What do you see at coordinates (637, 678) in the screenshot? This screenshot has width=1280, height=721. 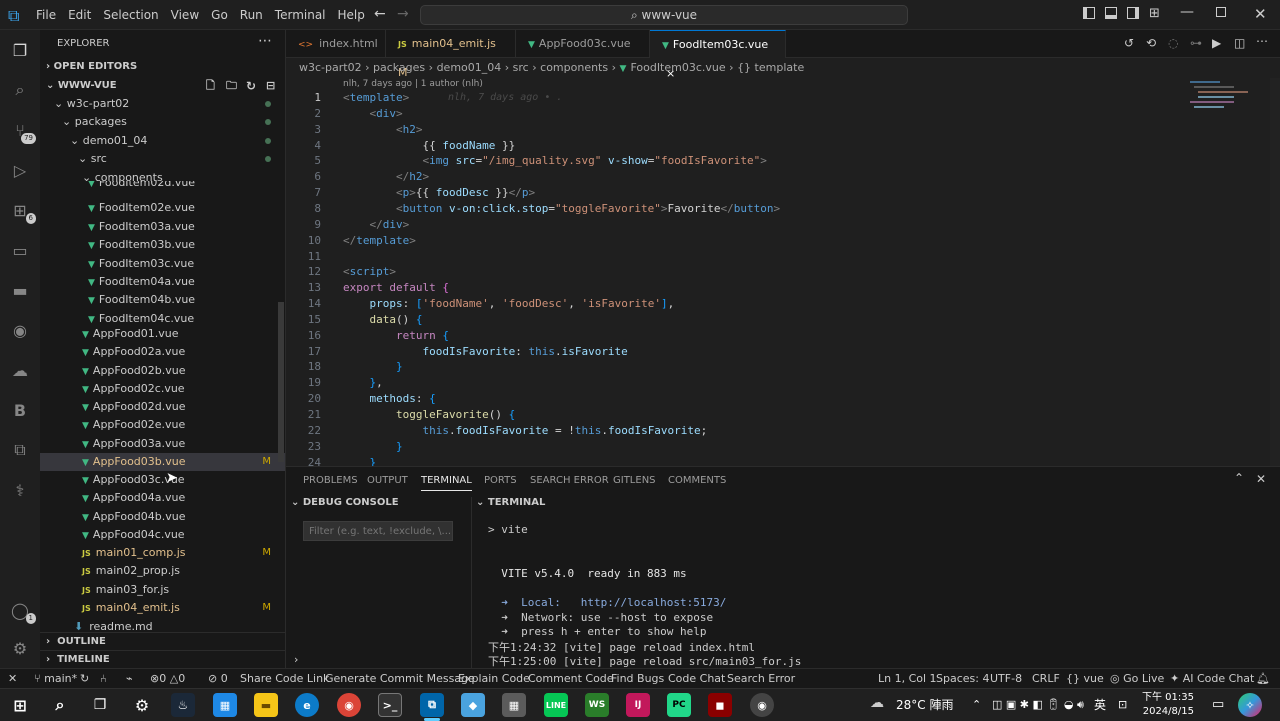 I see `status-find-bugs: Find Bugs` at bounding box center [637, 678].